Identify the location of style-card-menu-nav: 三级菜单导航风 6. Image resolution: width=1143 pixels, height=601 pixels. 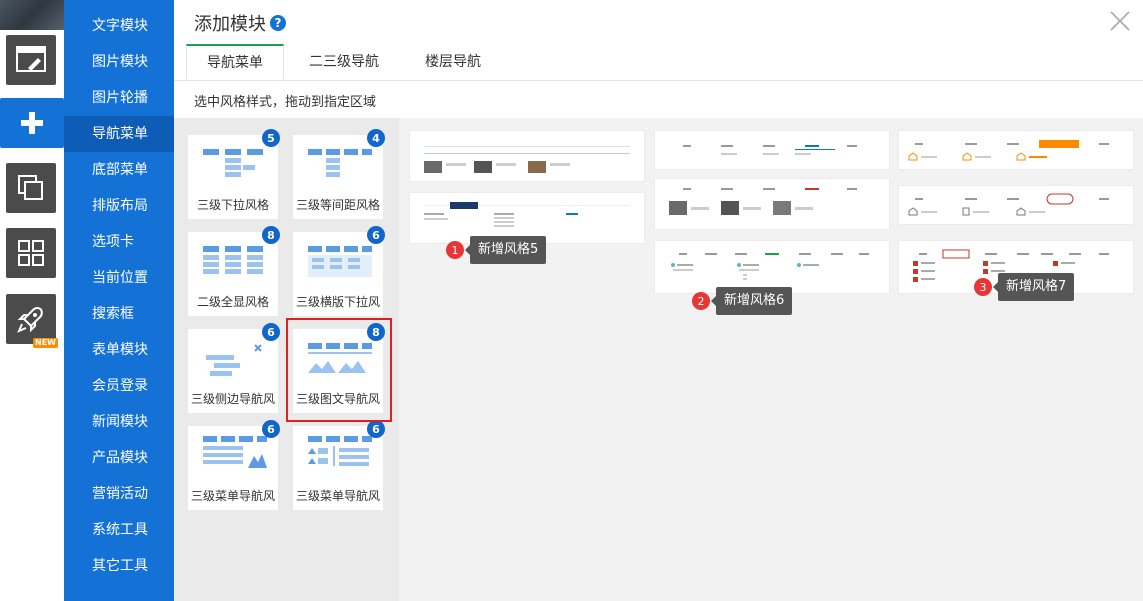
(234, 465).